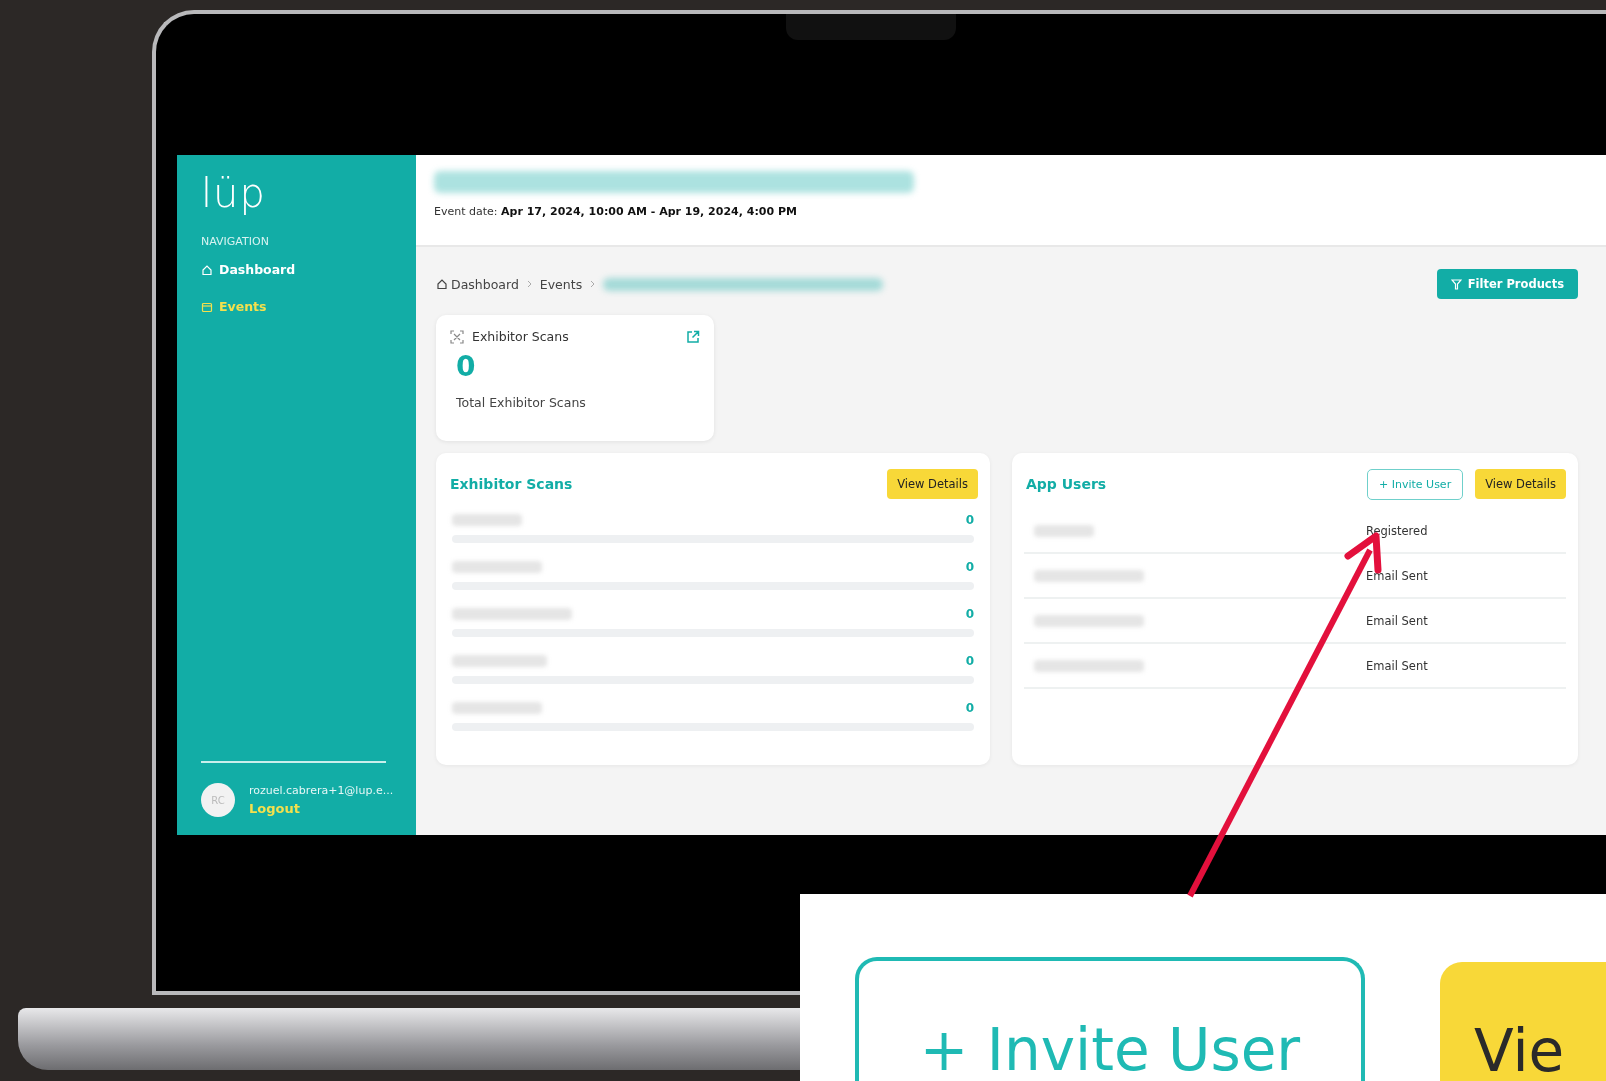 This screenshot has height=1081, width=1606. What do you see at coordinates (561, 284) in the screenshot?
I see `breadcrumb-link: Events` at bounding box center [561, 284].